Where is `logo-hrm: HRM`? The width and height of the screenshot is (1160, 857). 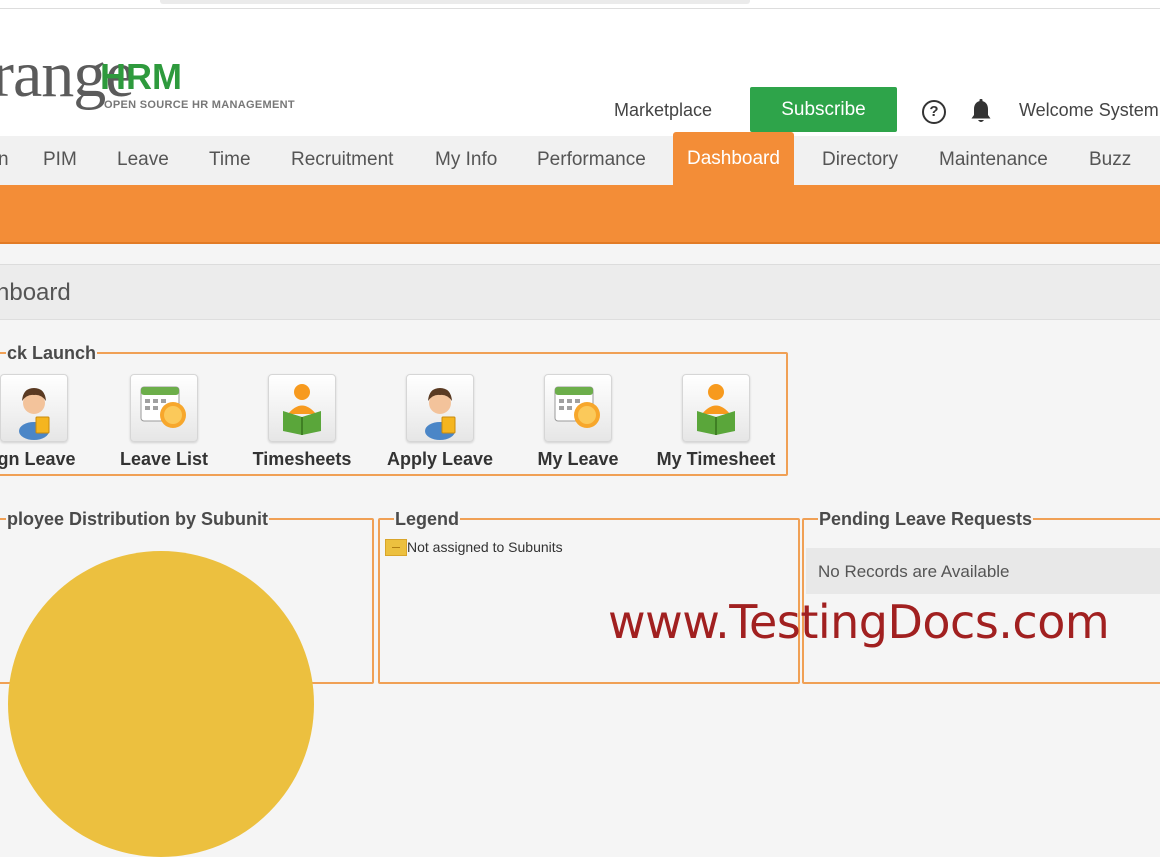
logo-hrm: HRM is located at coordinates (141, 76).